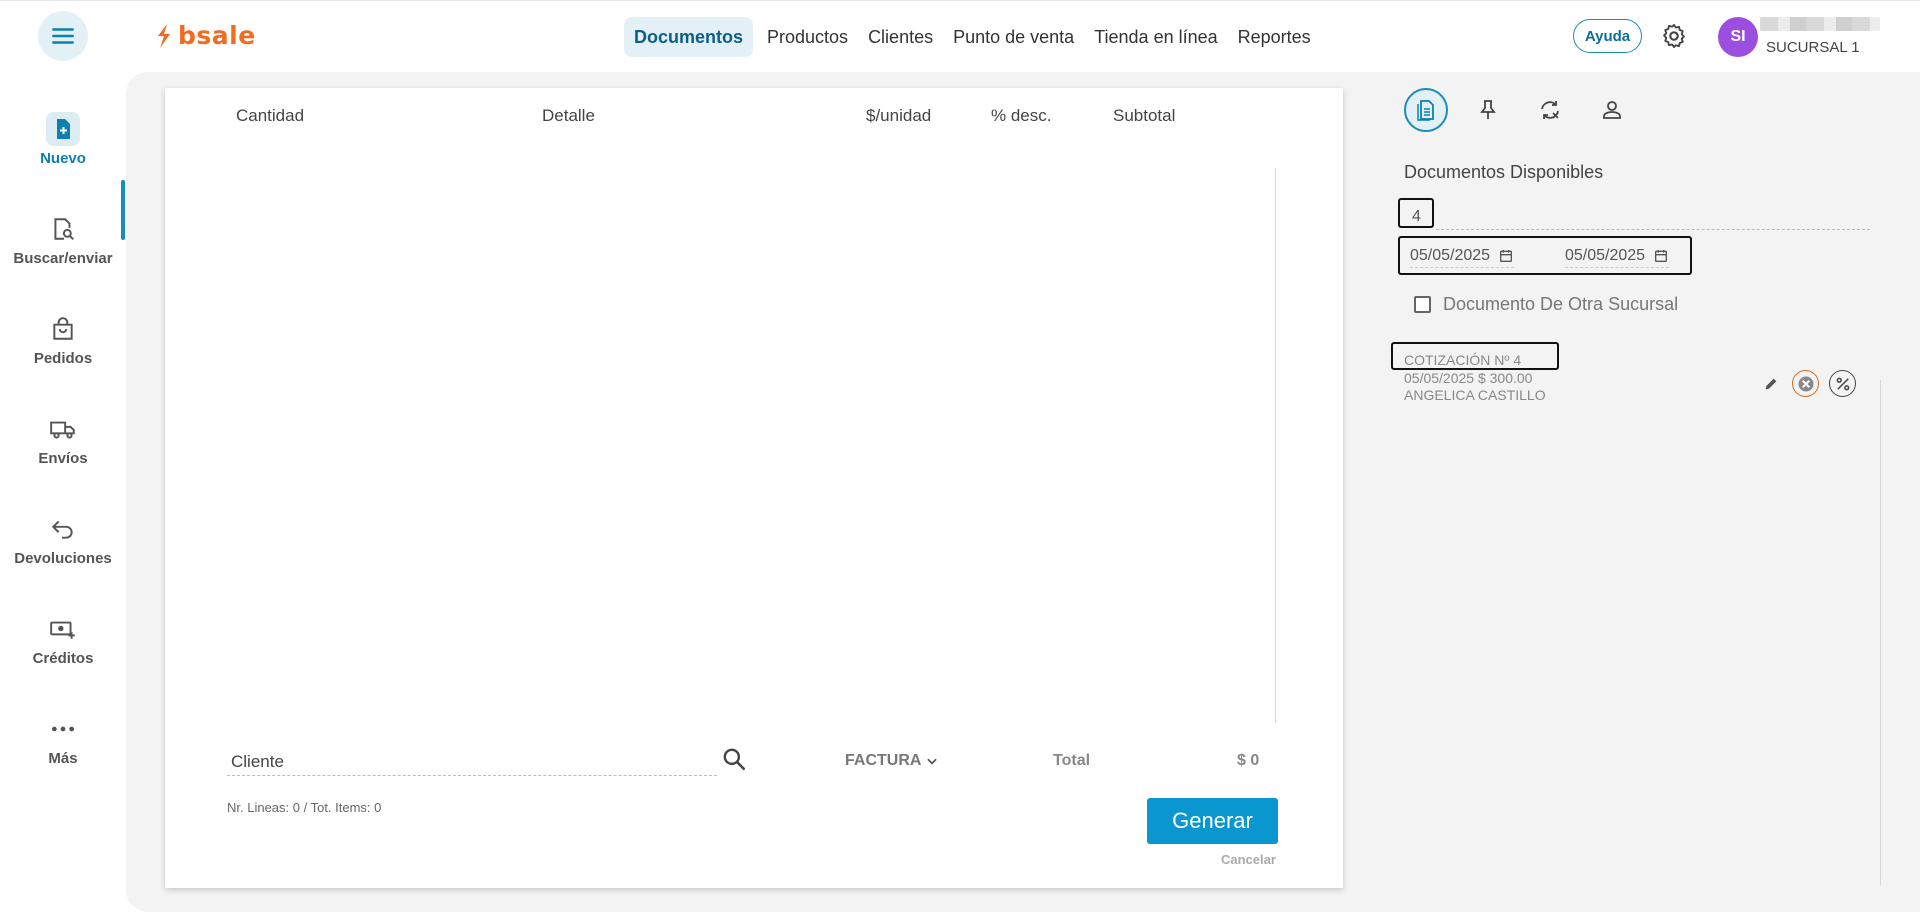 The width and height of the screenshot is (1920, 912). Describe the element at coordinates (63, 758) in the screenshot. I see `sidebar-item-label: Más` at that location.